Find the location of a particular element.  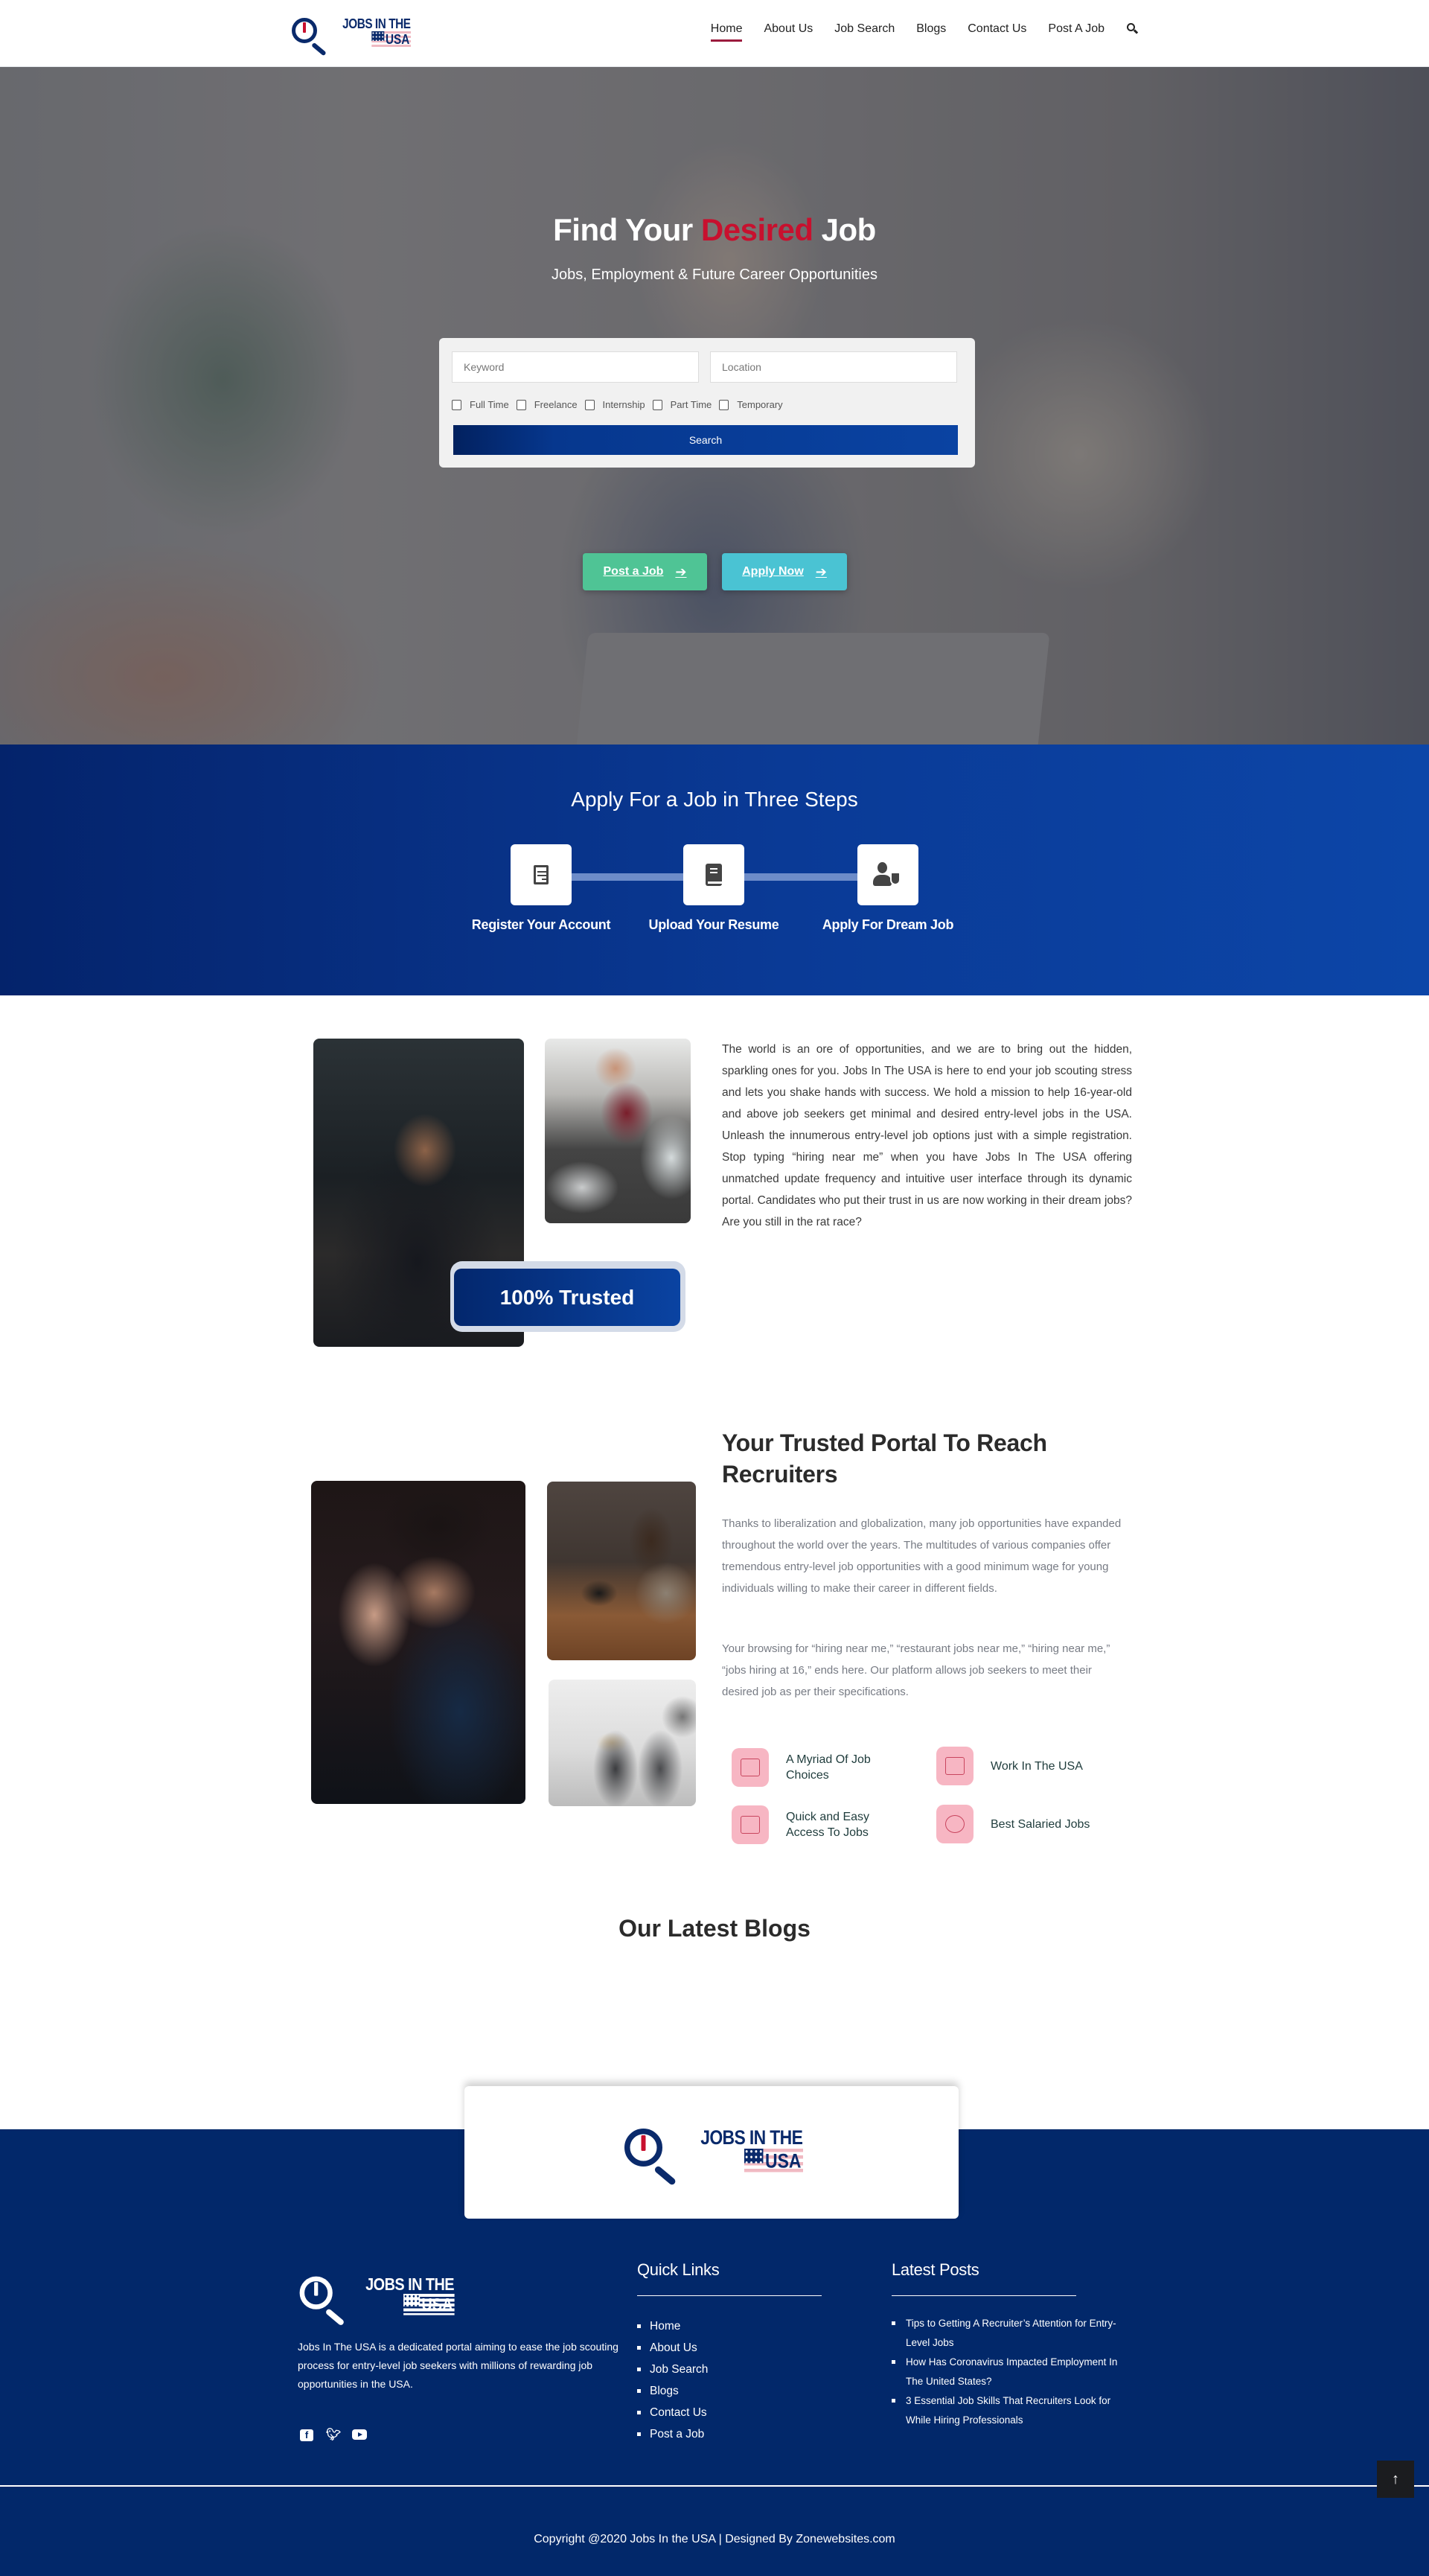

footer-link-home: Home is located at coordinates (729, 2326).